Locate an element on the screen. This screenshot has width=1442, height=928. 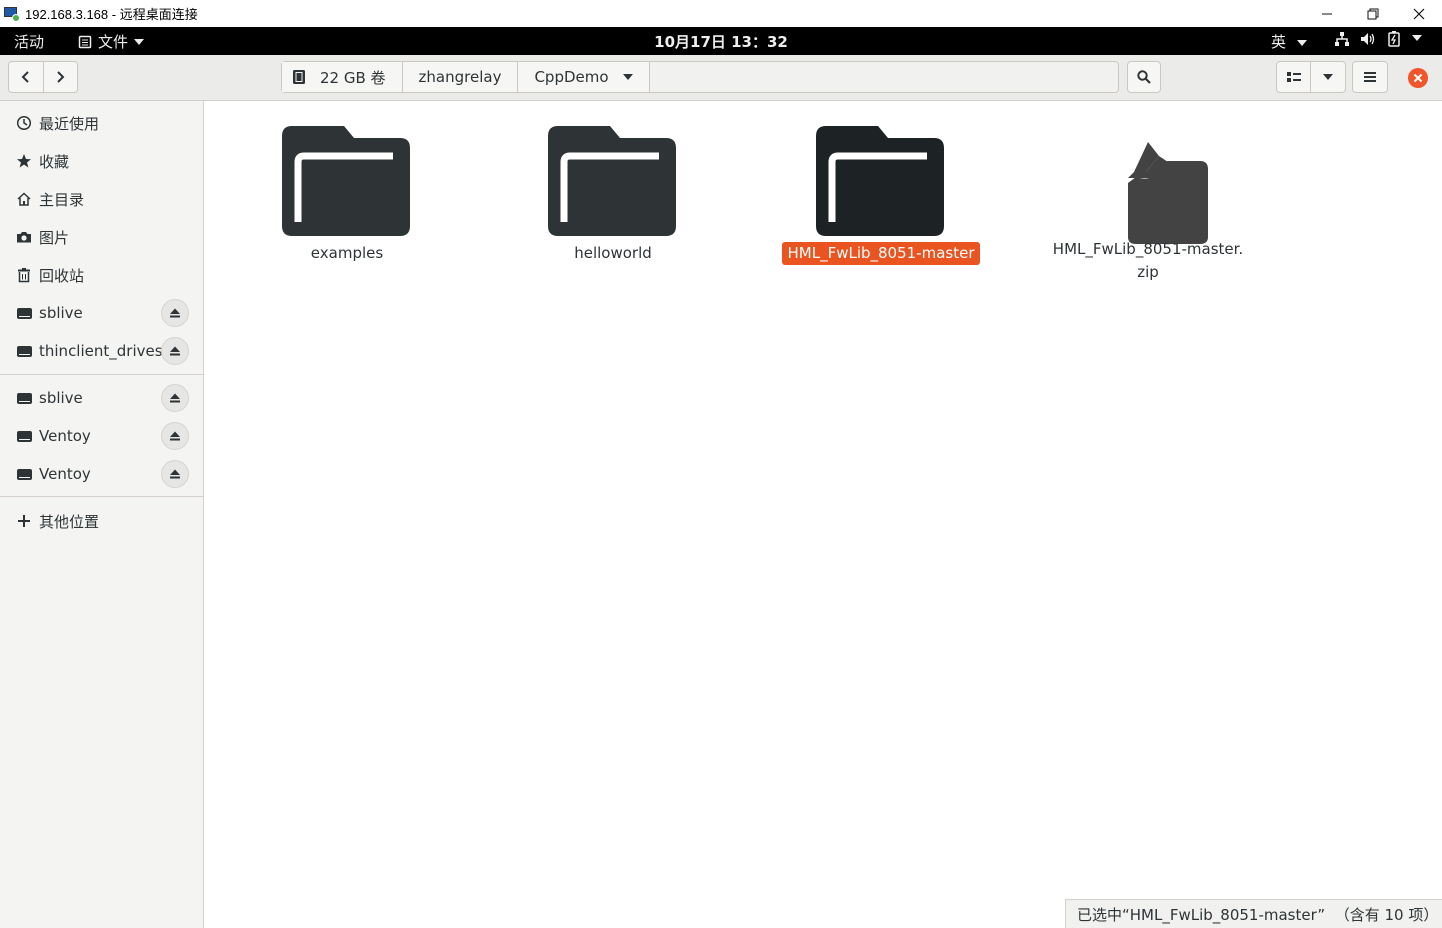
rdp-window-titlebar: 192.168.3.168 - 远程桌面连接 is located at coordinates (721, 13).